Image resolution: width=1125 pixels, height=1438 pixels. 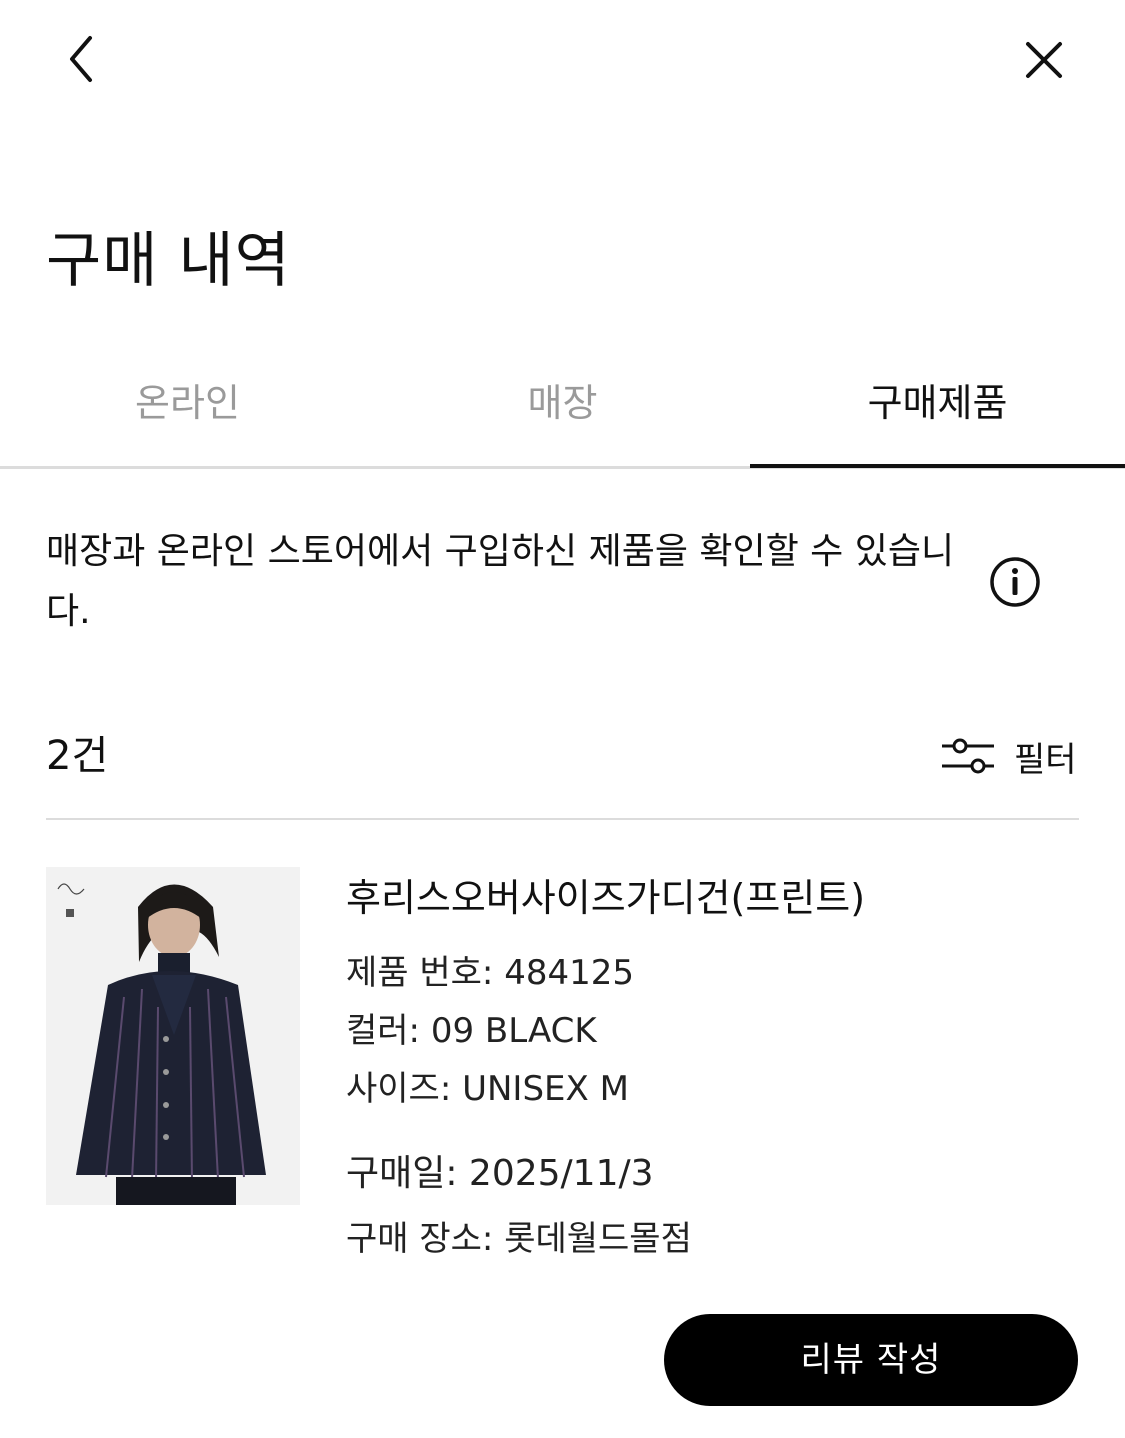 I want to click on chevron-left-icon, so click(x=81, y=59).